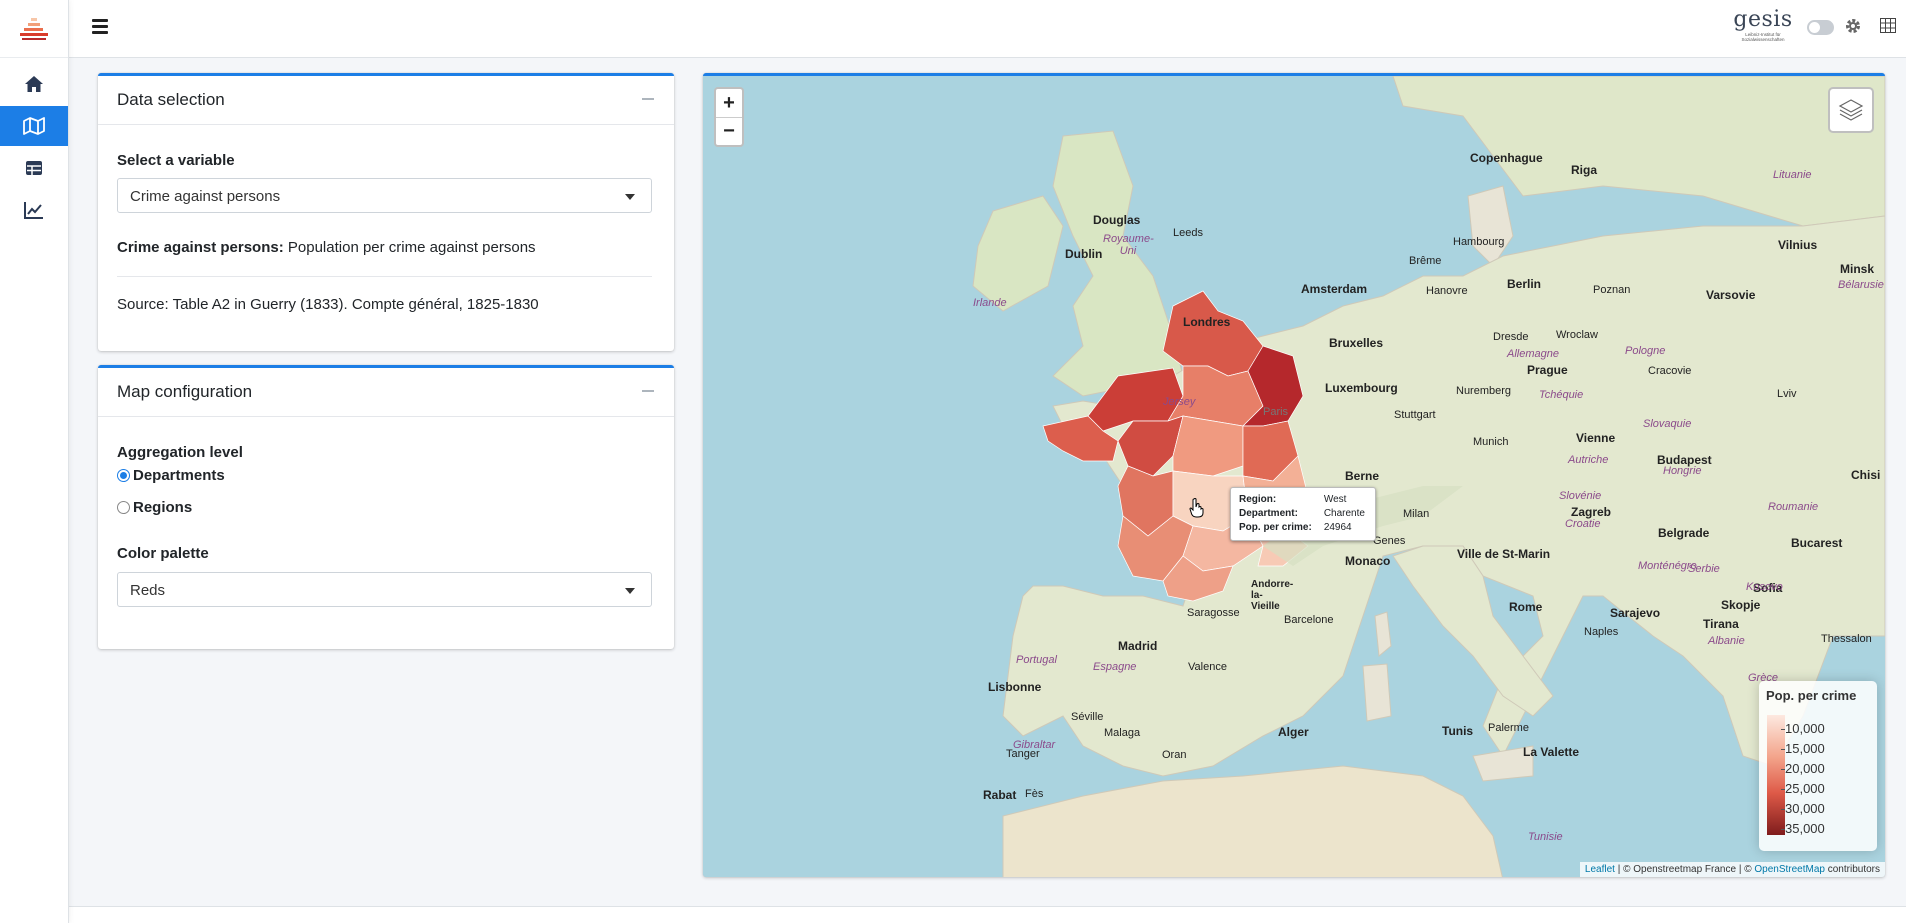  I want to click on map-label: Vienne, so click(1596, 438).